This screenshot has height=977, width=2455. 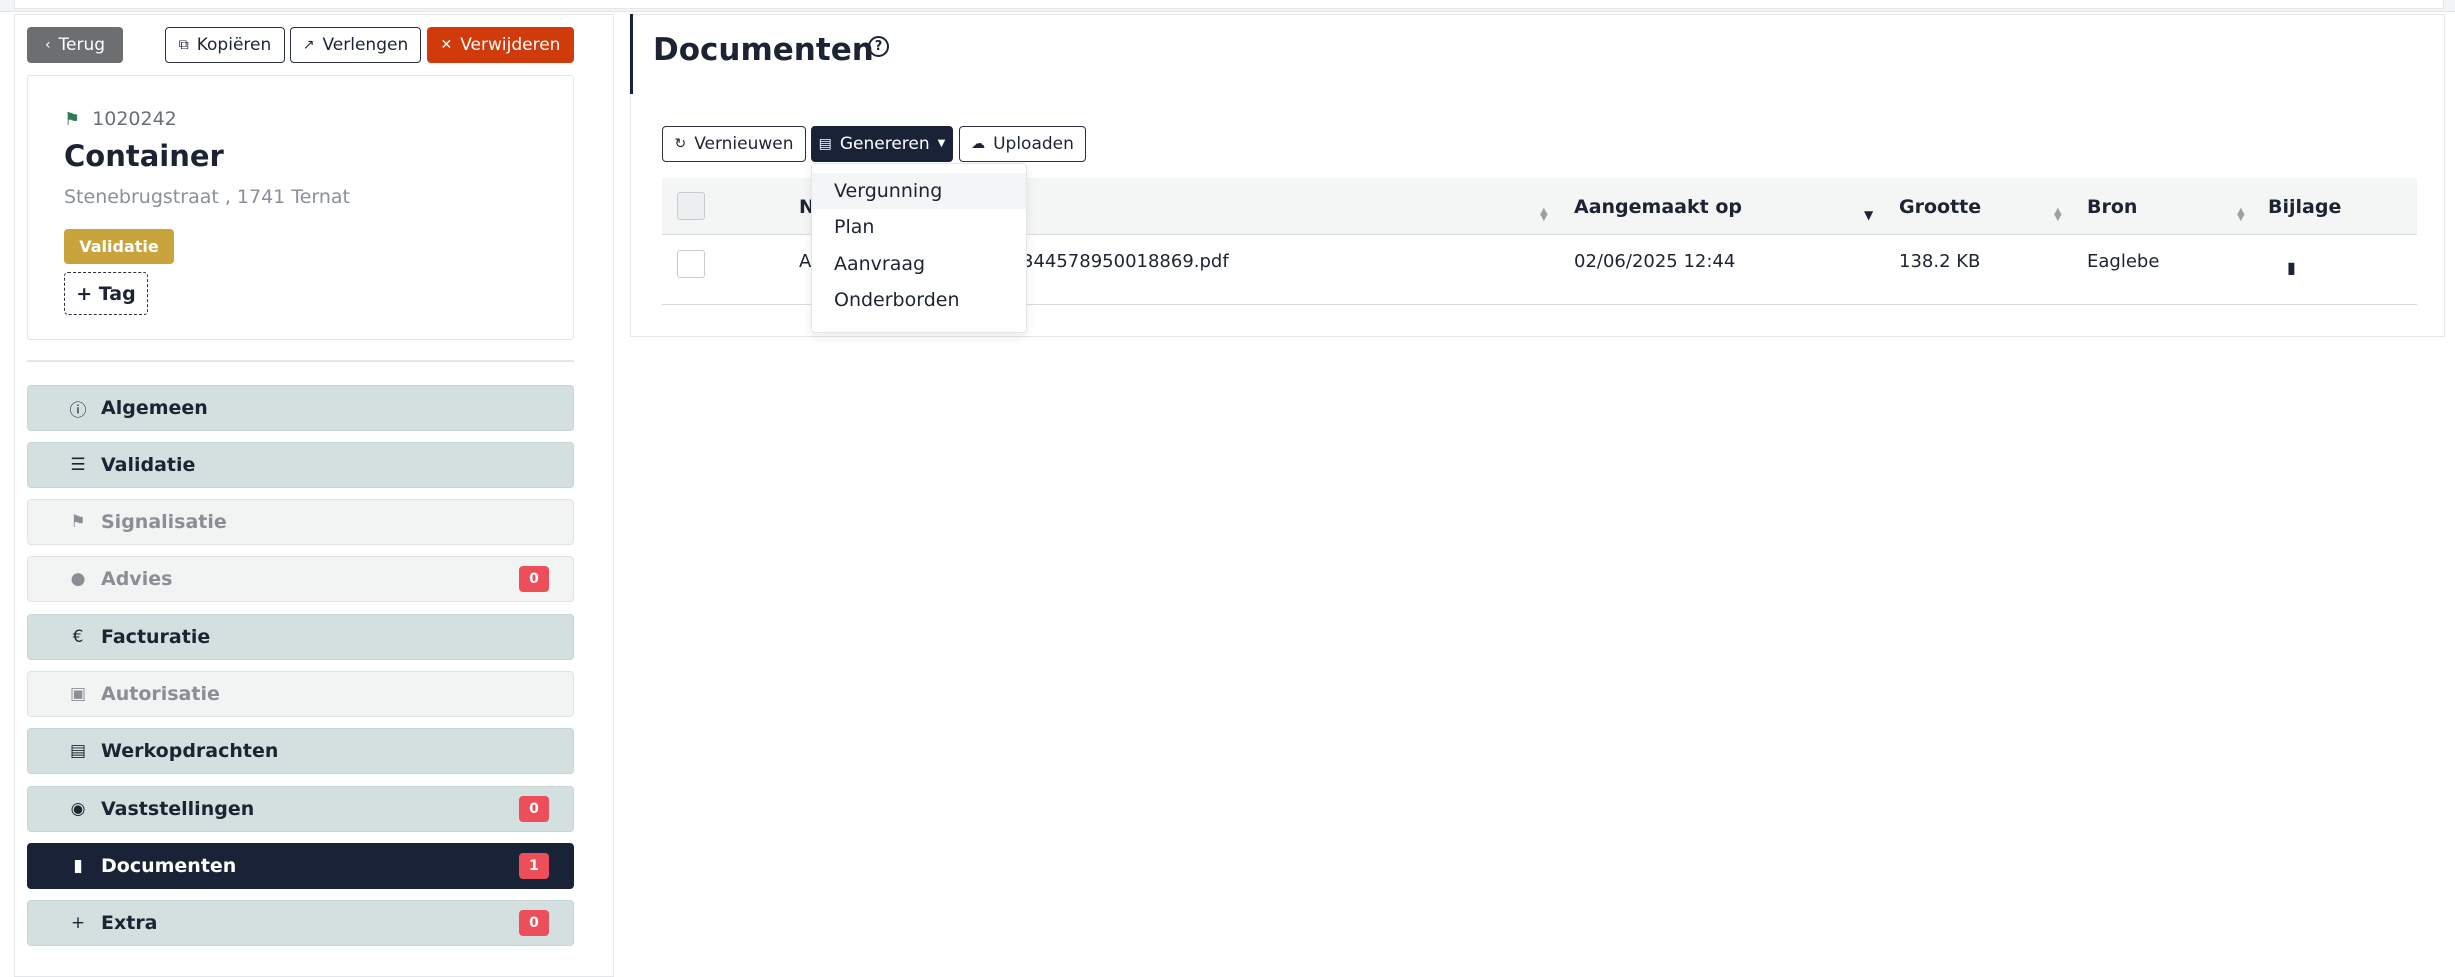 I want to click on dropdown-item-onderborden: Onderborden, so click(x=919, y=300).